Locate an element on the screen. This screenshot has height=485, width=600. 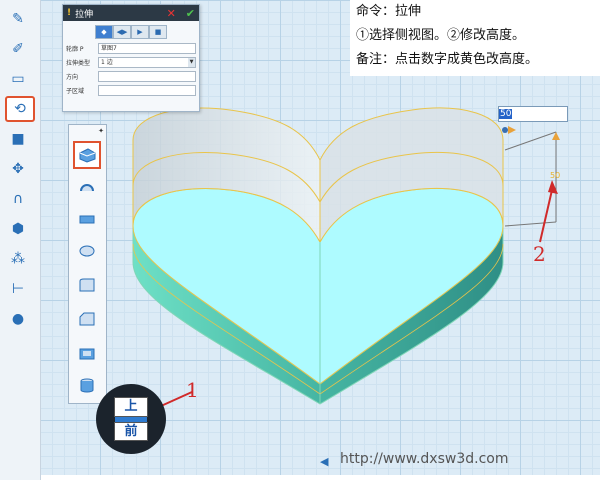
annotation-number-2: 2 is located at coordinates (539, 254).